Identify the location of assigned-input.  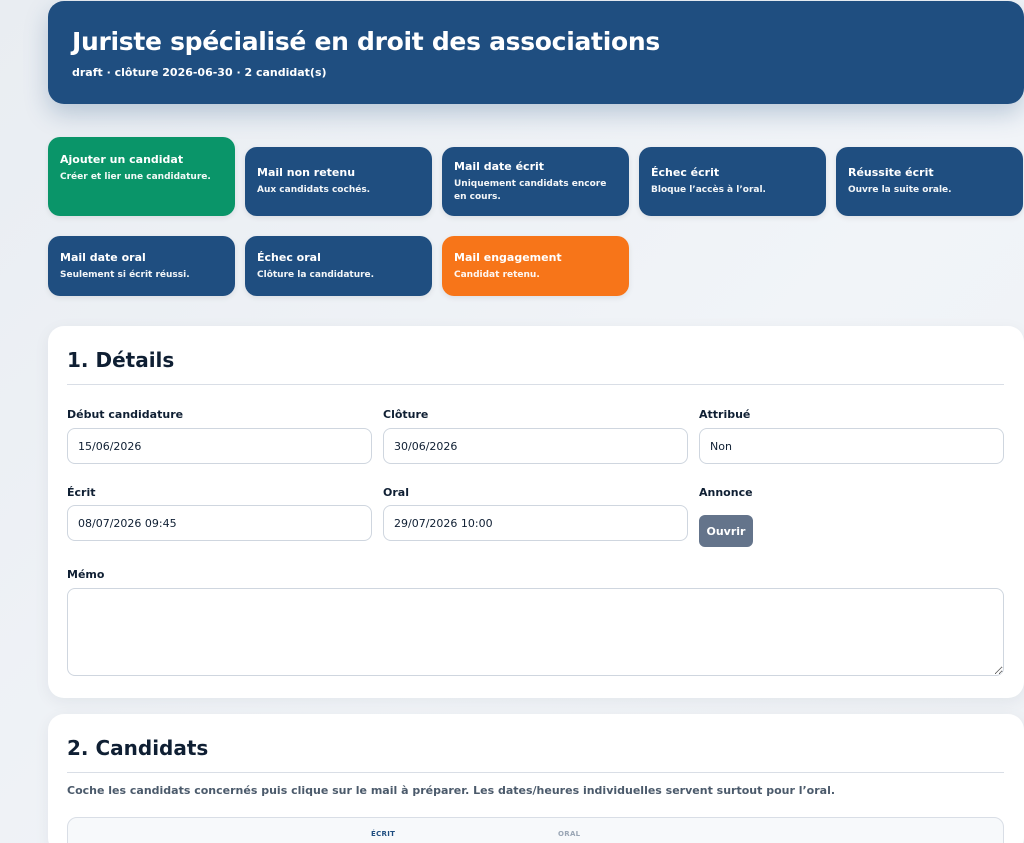
(851, 446).